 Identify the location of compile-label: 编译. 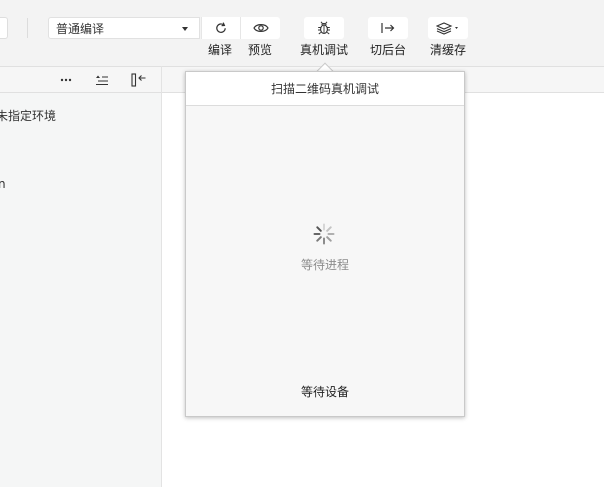
(219, 50).